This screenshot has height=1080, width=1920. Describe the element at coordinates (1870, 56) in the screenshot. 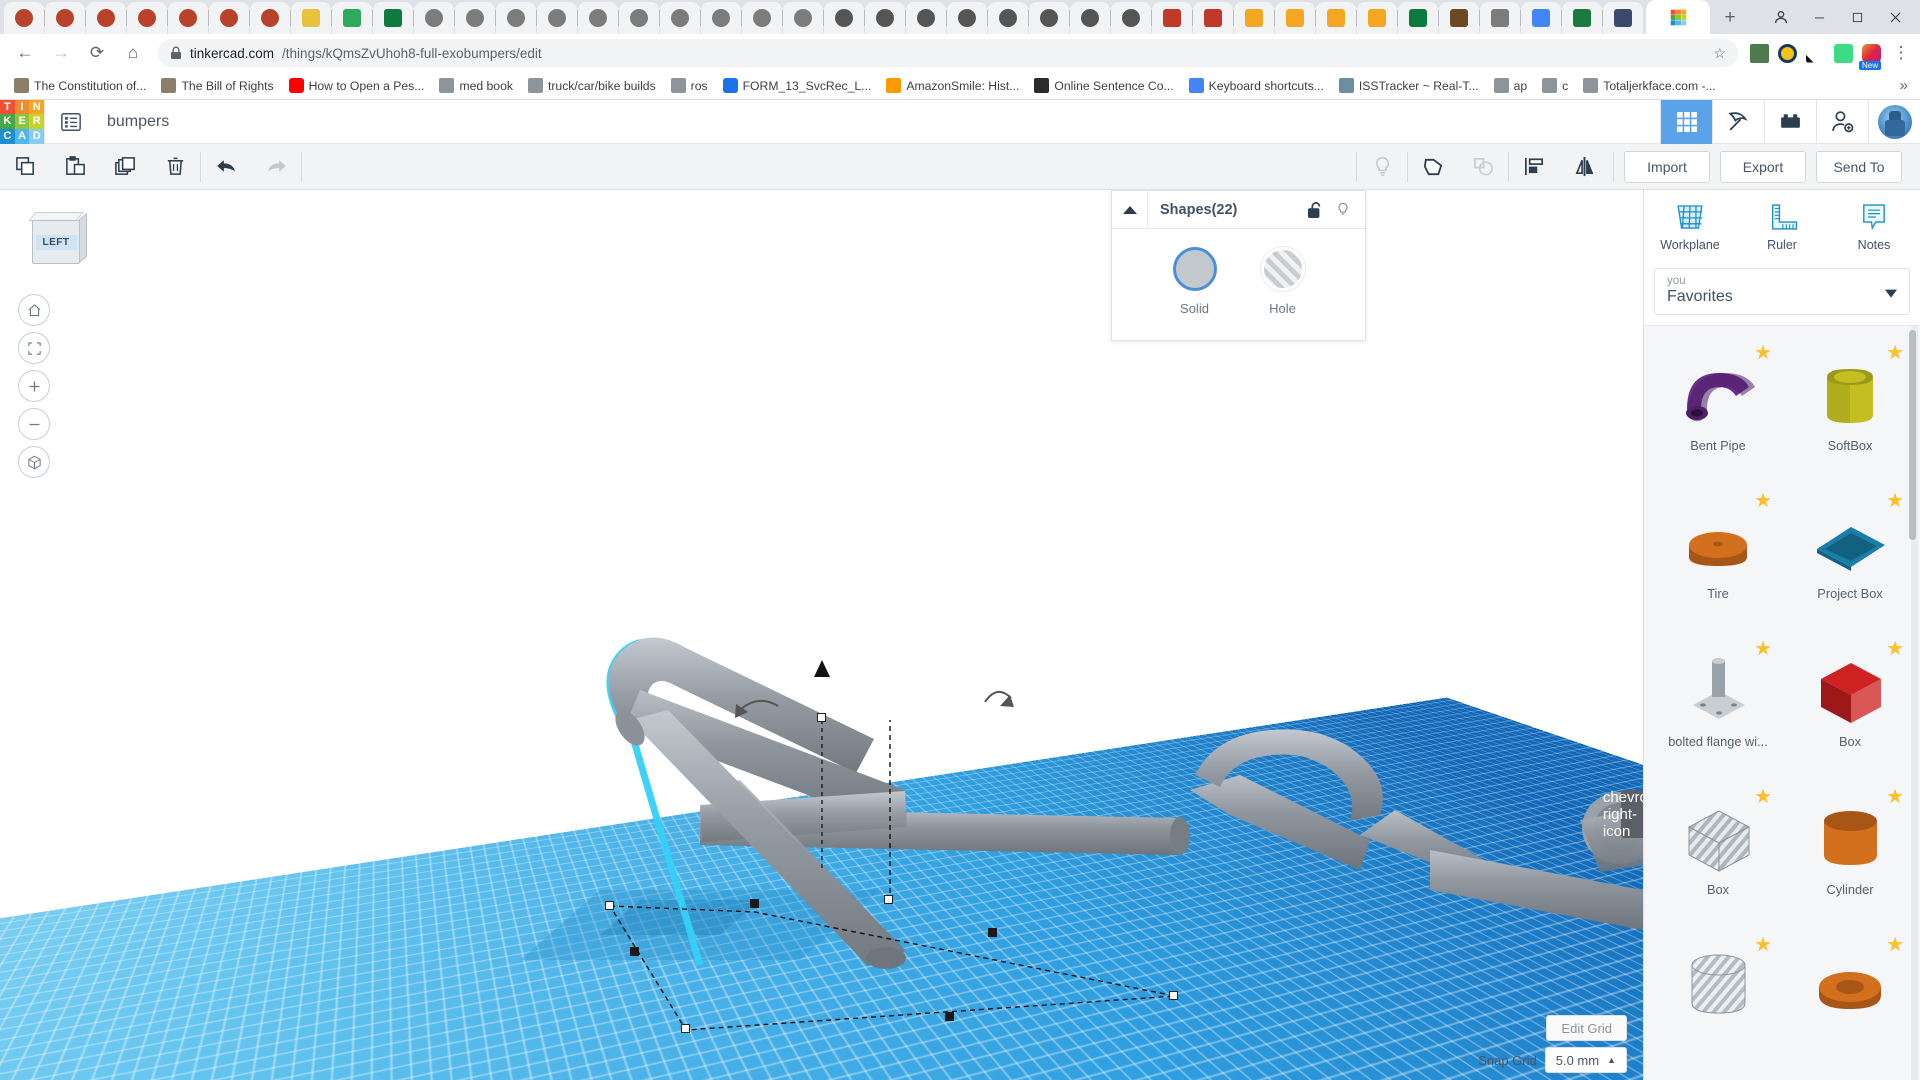

I see `extension-camera-icon: New` at that location.